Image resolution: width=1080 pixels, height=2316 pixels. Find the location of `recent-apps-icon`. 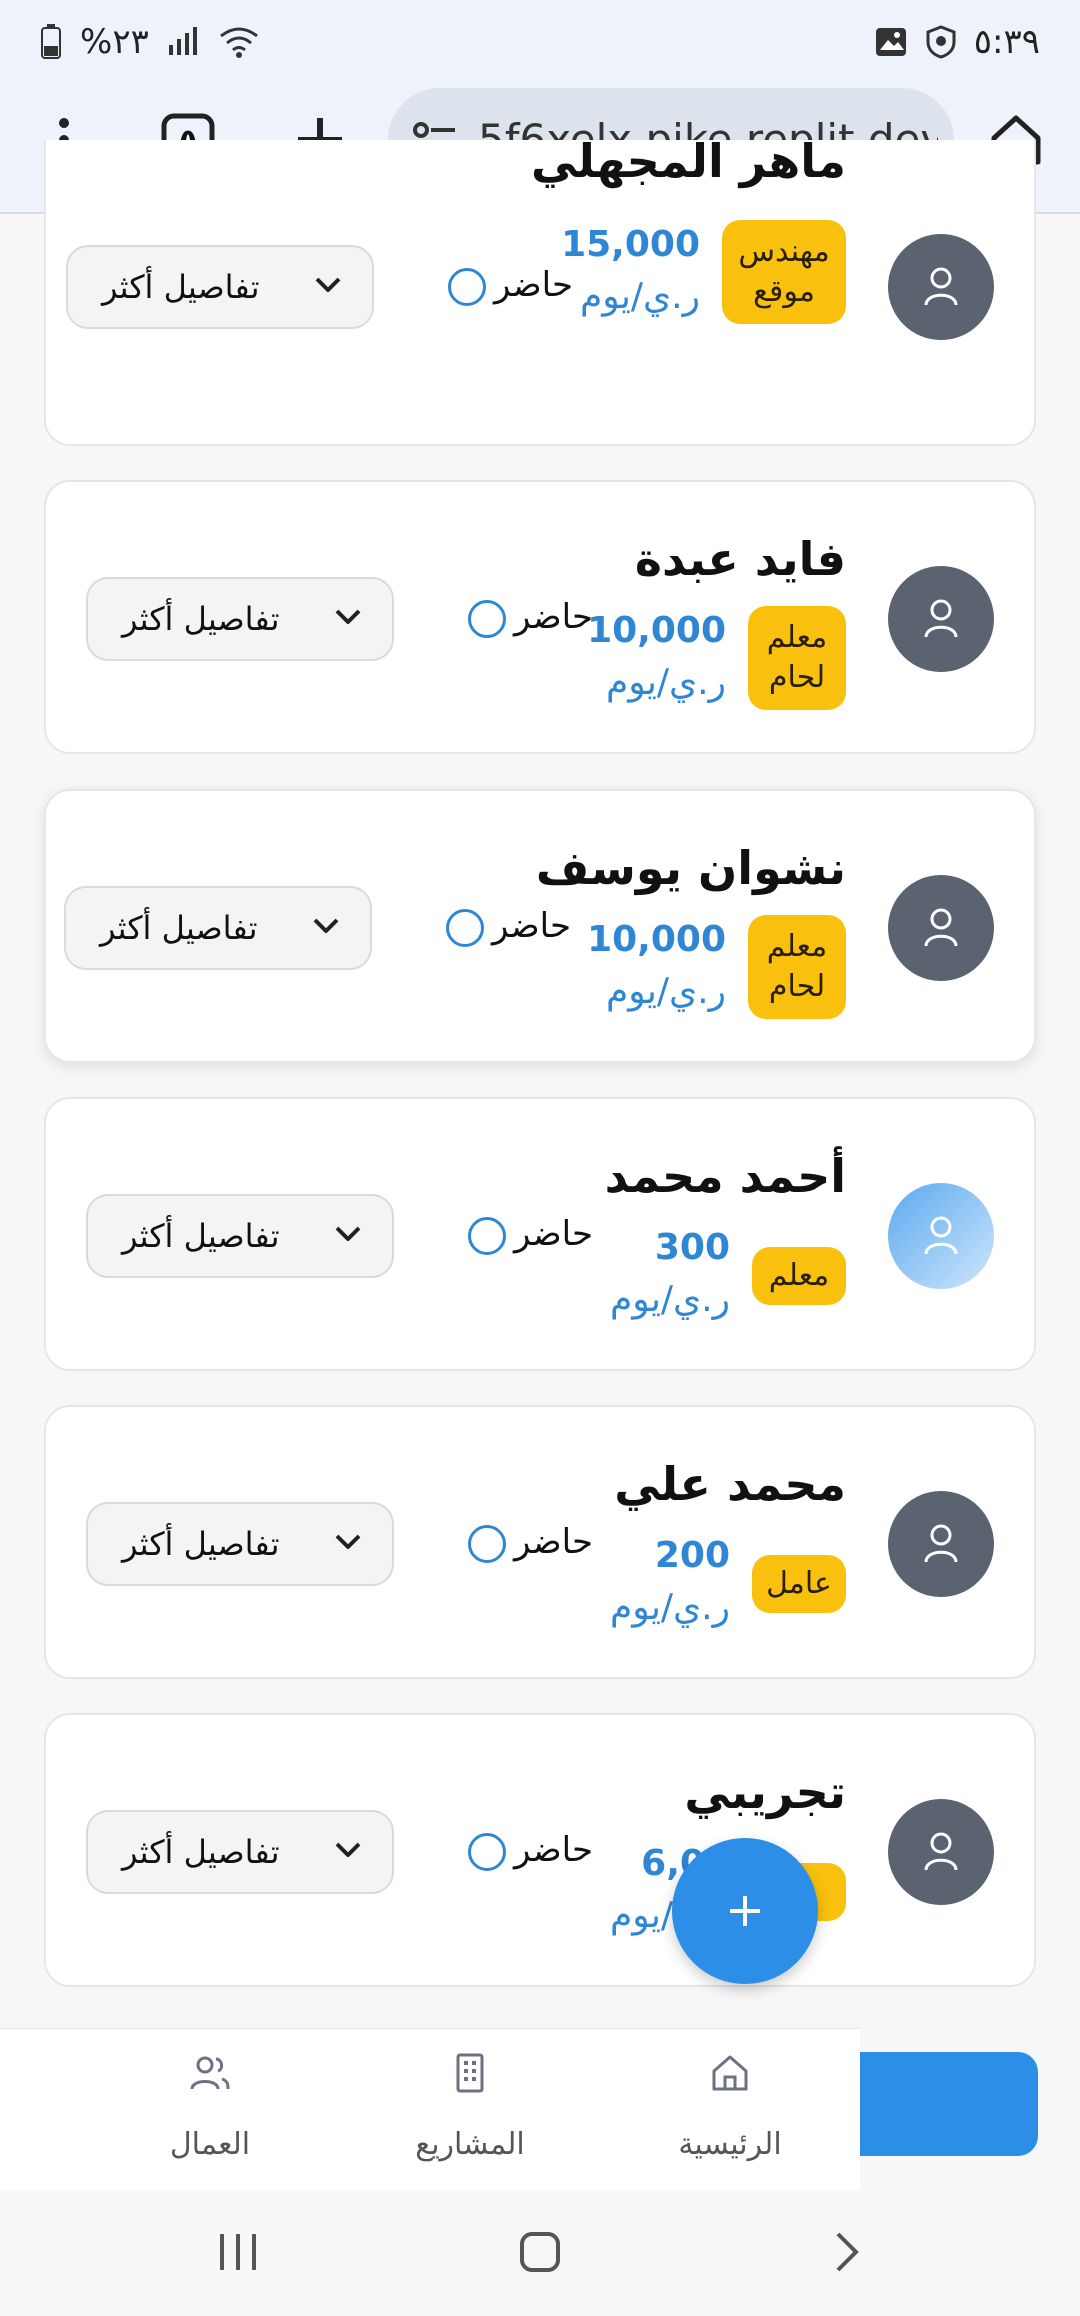

recent-apps-icon is located at coordinates (238, 2252).